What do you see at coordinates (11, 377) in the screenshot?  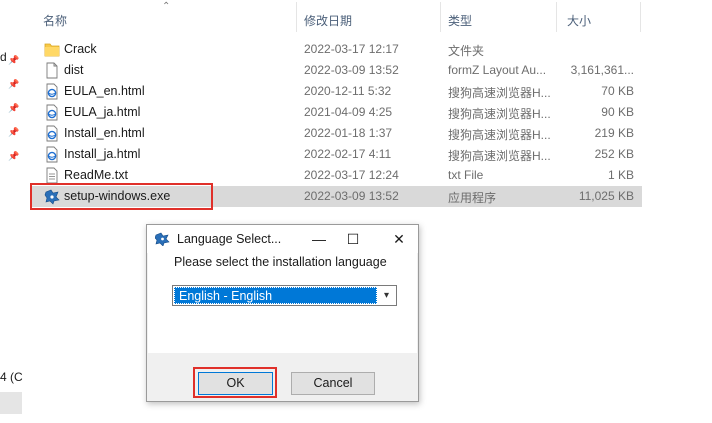 I see `nav-drive-label: 4 (C` at bounding box center [11, 377].